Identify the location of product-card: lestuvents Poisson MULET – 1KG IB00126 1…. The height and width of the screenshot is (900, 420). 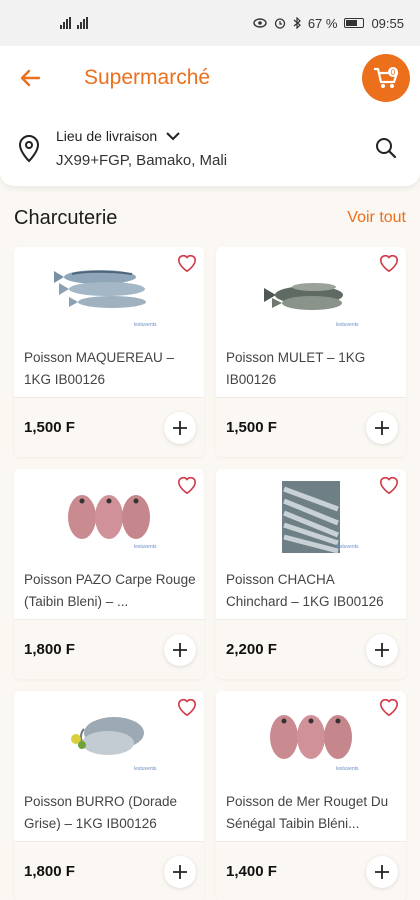
(311, 352).